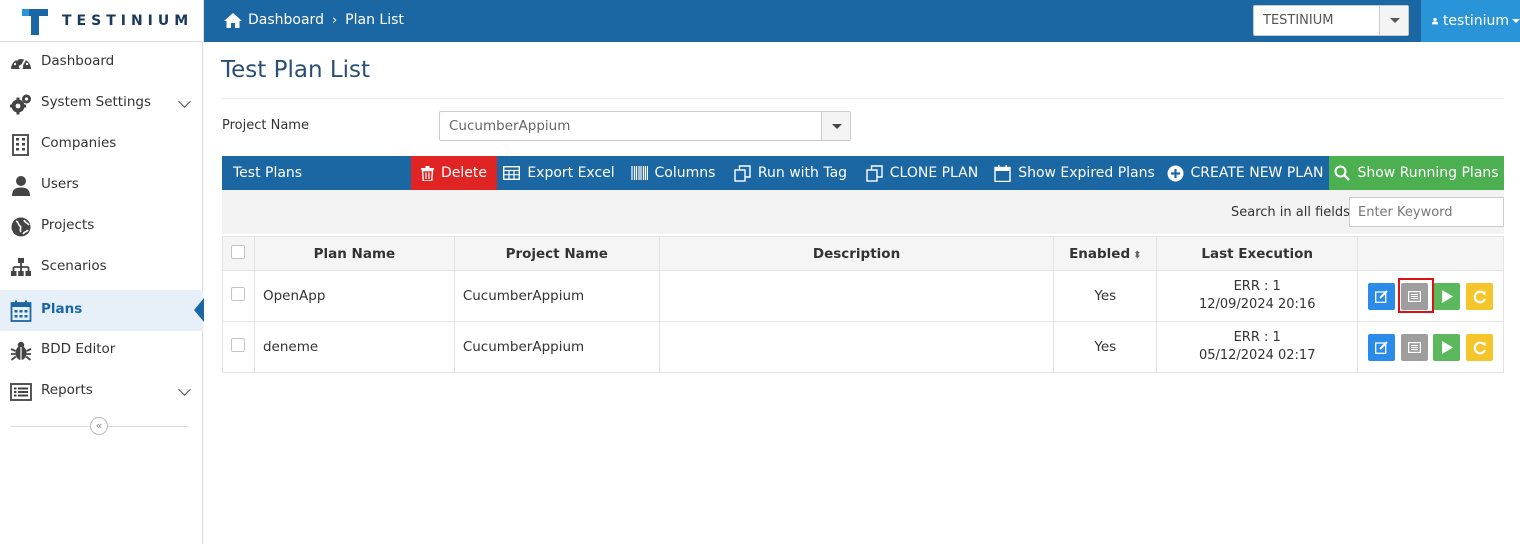 The image size is (1520, 544). What do you see at coordinates (1257, 347) in the screenshot?
I see `last-execution-cell: ERR : 1 05/12/2024 02:17` at bounding box center [1257, 347].